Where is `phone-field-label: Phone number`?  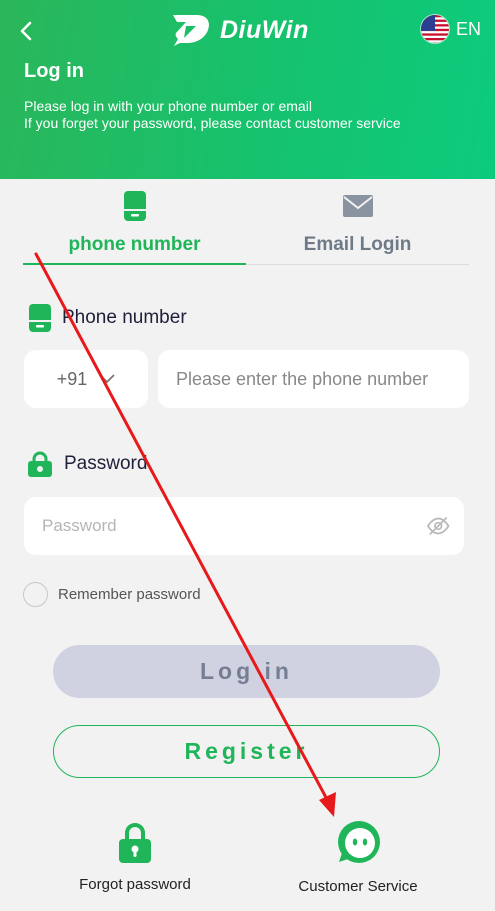 phone-field-label: Phone number is located at coordinates (107, 318).